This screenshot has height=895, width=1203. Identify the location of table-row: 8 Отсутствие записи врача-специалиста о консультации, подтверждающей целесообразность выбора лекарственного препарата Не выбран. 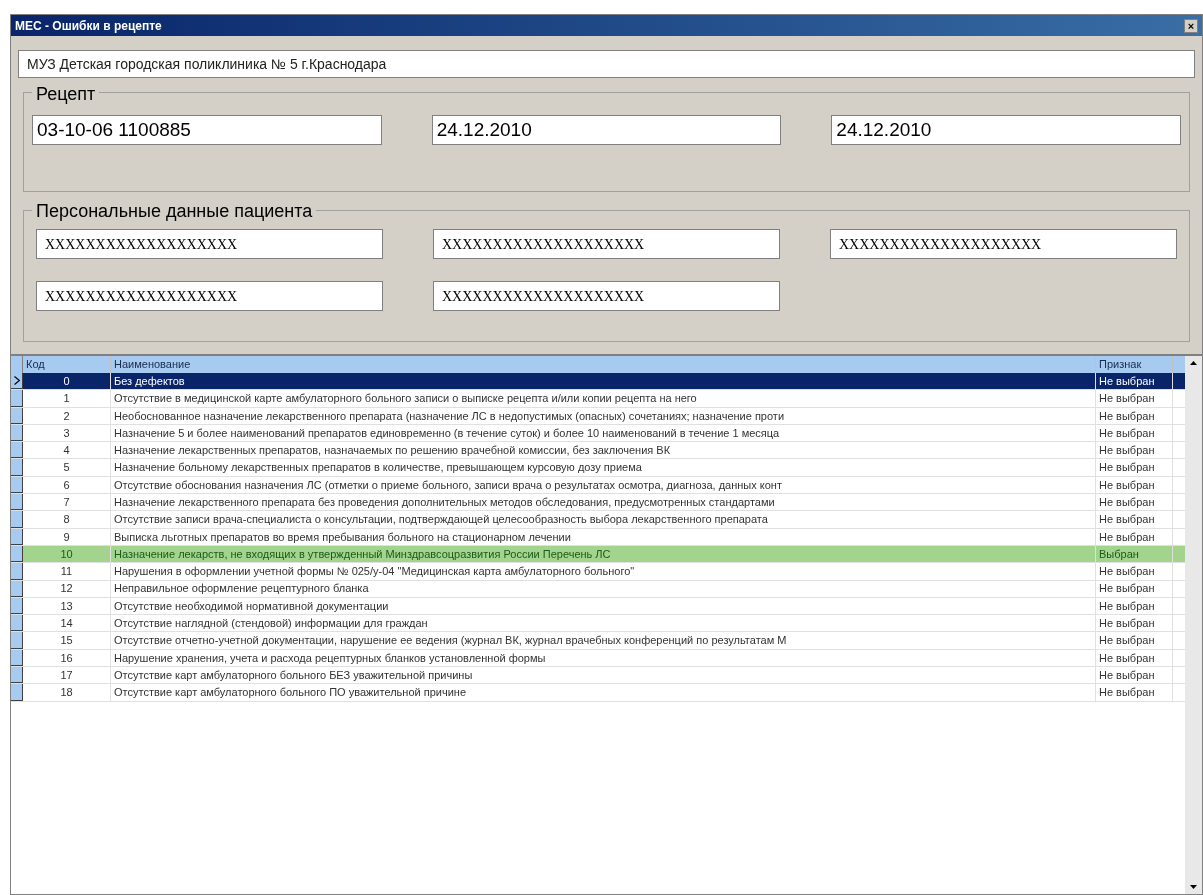
(598, 520).